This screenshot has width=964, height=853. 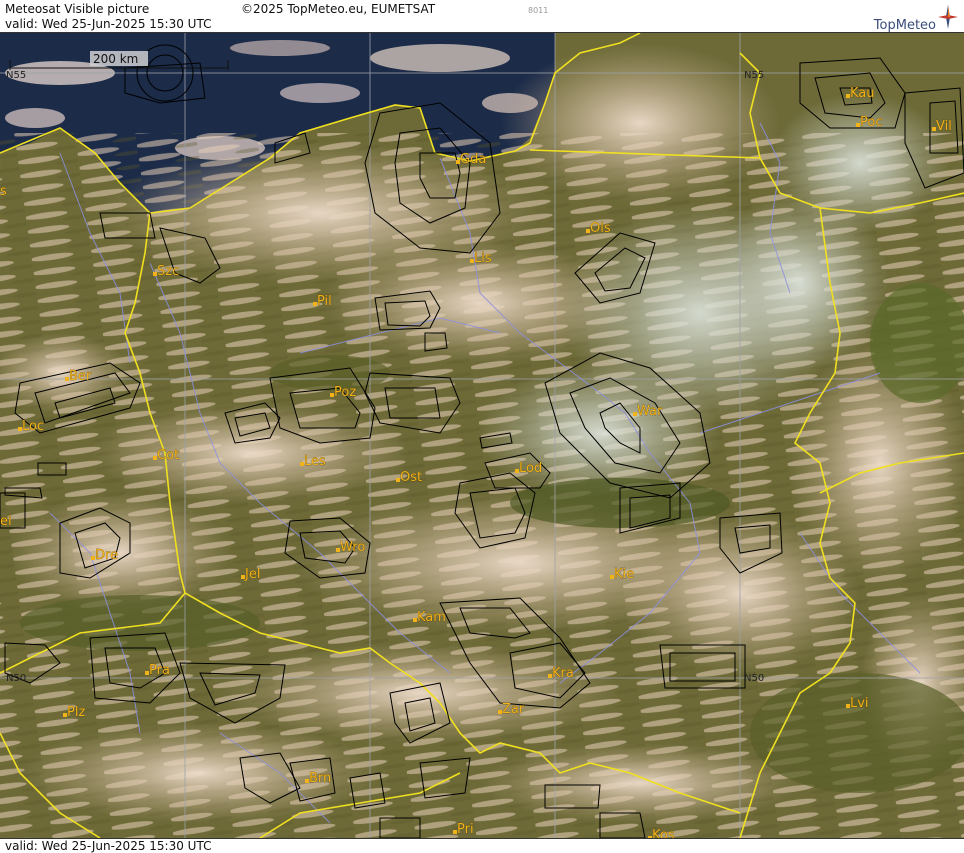 I want to click on city-kau: Kau, so click(x=860, y=93).